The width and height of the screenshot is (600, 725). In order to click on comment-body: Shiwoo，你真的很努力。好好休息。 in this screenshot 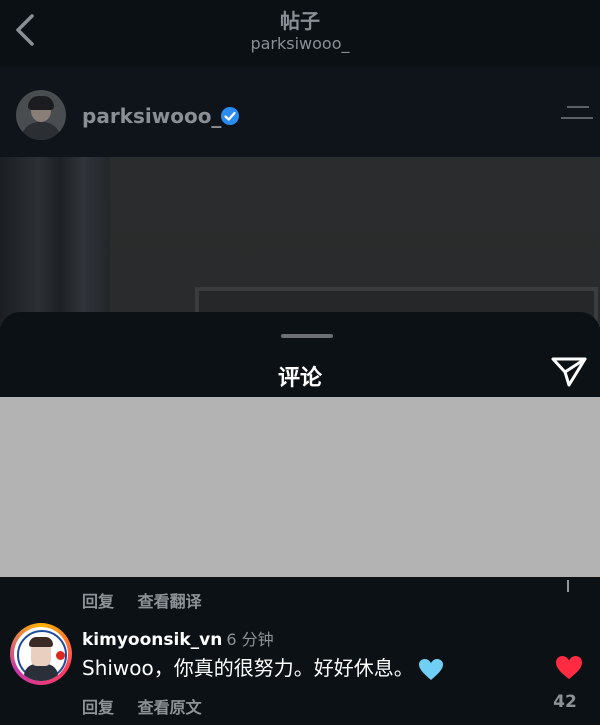, I will do `click(248, 668)`.